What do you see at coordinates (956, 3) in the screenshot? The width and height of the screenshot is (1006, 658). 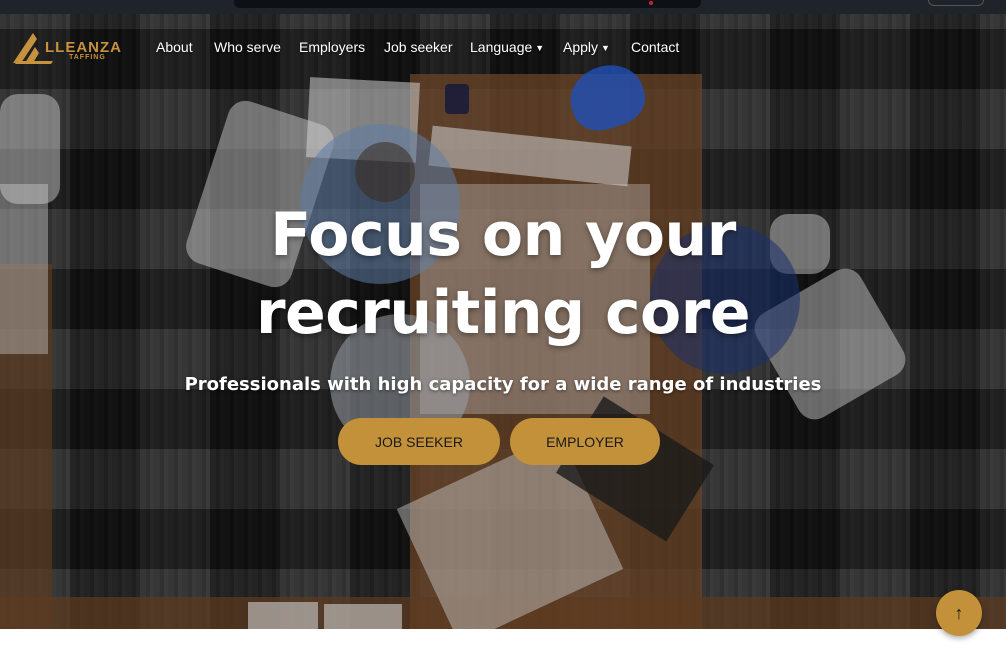 I see `top-right-button-edge` at bounding box center [956, 3].